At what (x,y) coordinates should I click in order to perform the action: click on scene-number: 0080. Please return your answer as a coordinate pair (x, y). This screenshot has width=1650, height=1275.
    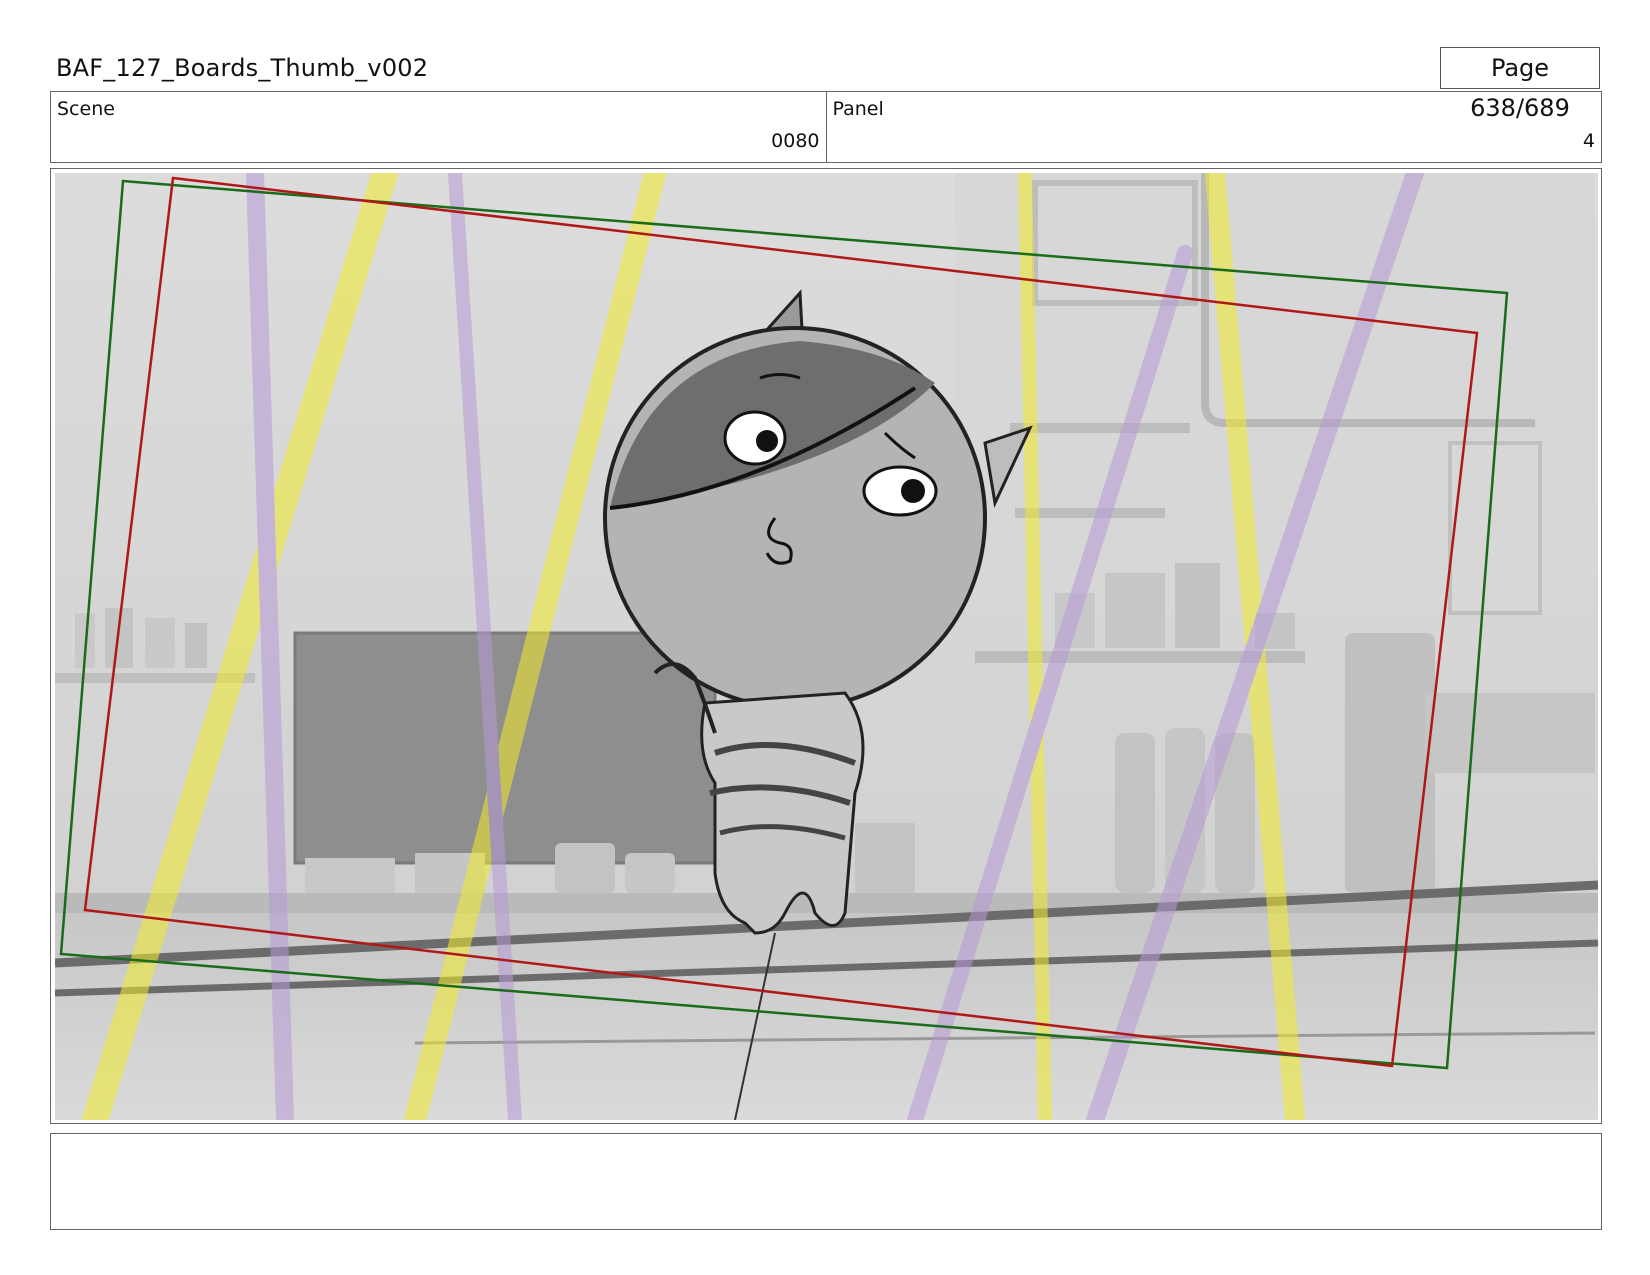
    Looking at the image, I should click on (795, 141).